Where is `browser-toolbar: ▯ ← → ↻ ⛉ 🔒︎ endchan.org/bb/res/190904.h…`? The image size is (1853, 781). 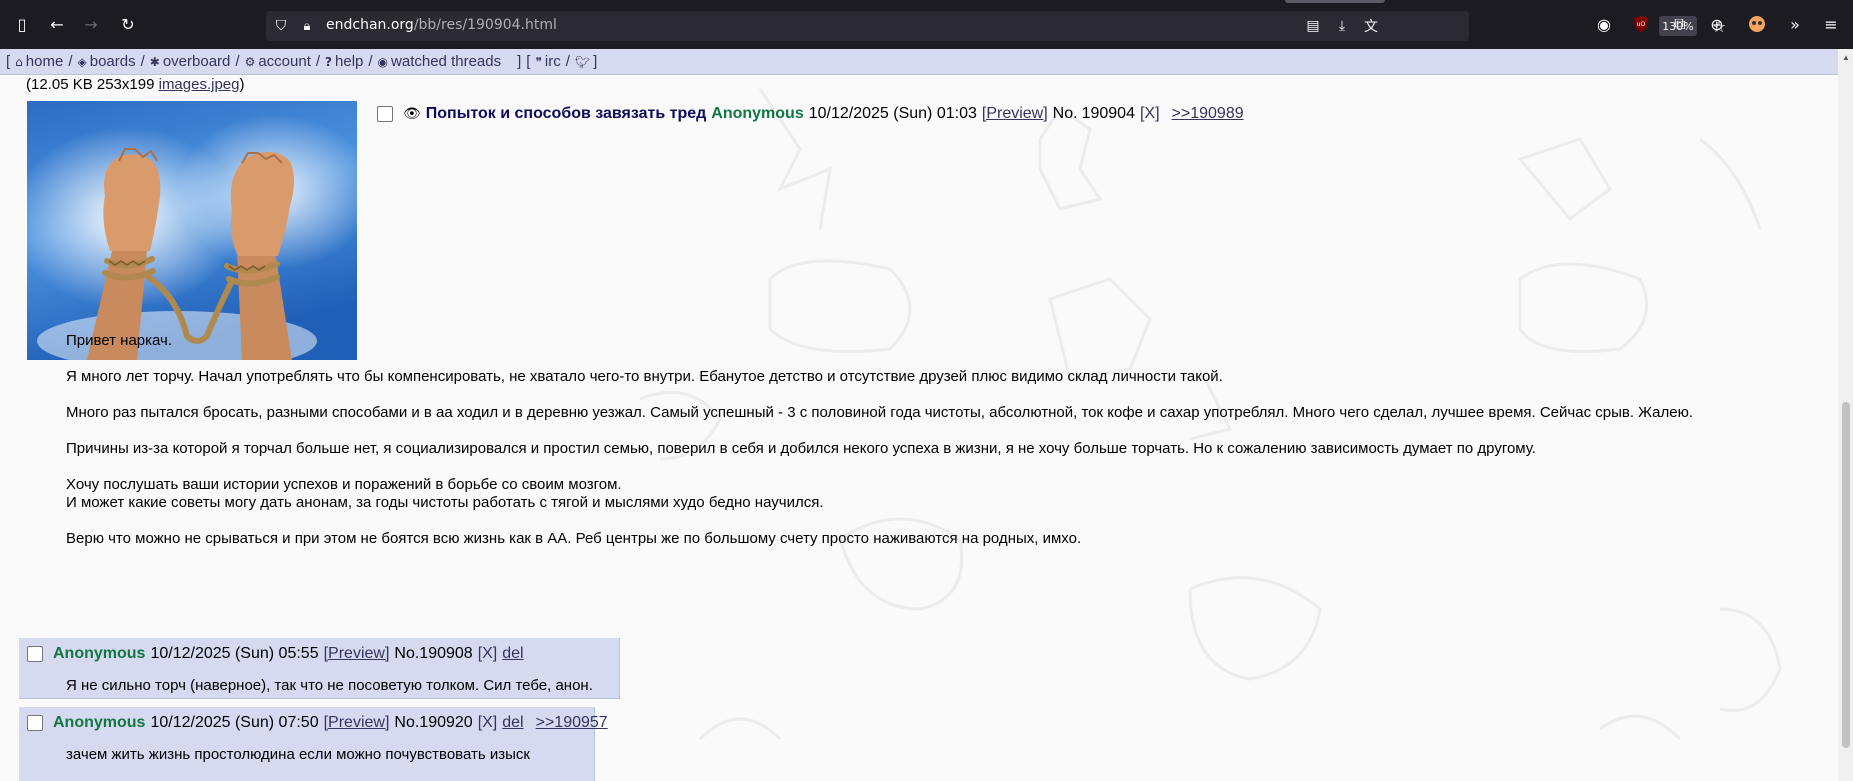
browser-toolbar: ▯ ← → ↻ ⛉ 🔒︎ endchan.org/bb/res/190904.h… is located at coordinates (926, 24).